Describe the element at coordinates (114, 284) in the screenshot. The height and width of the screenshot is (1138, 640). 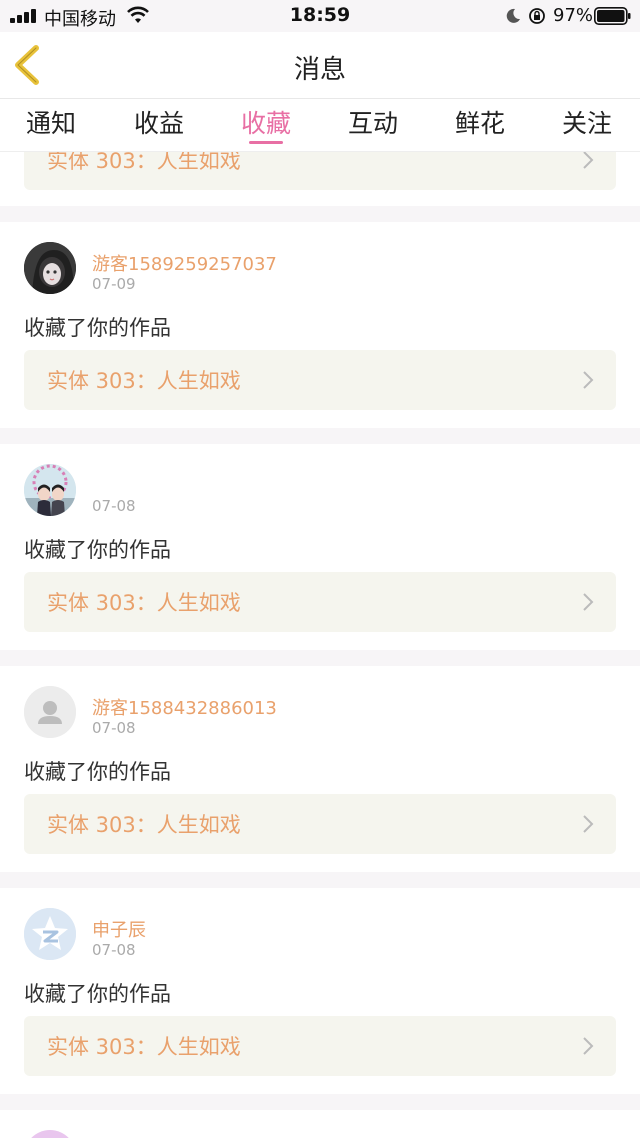
I see `timestamp: 07-09` at that location.